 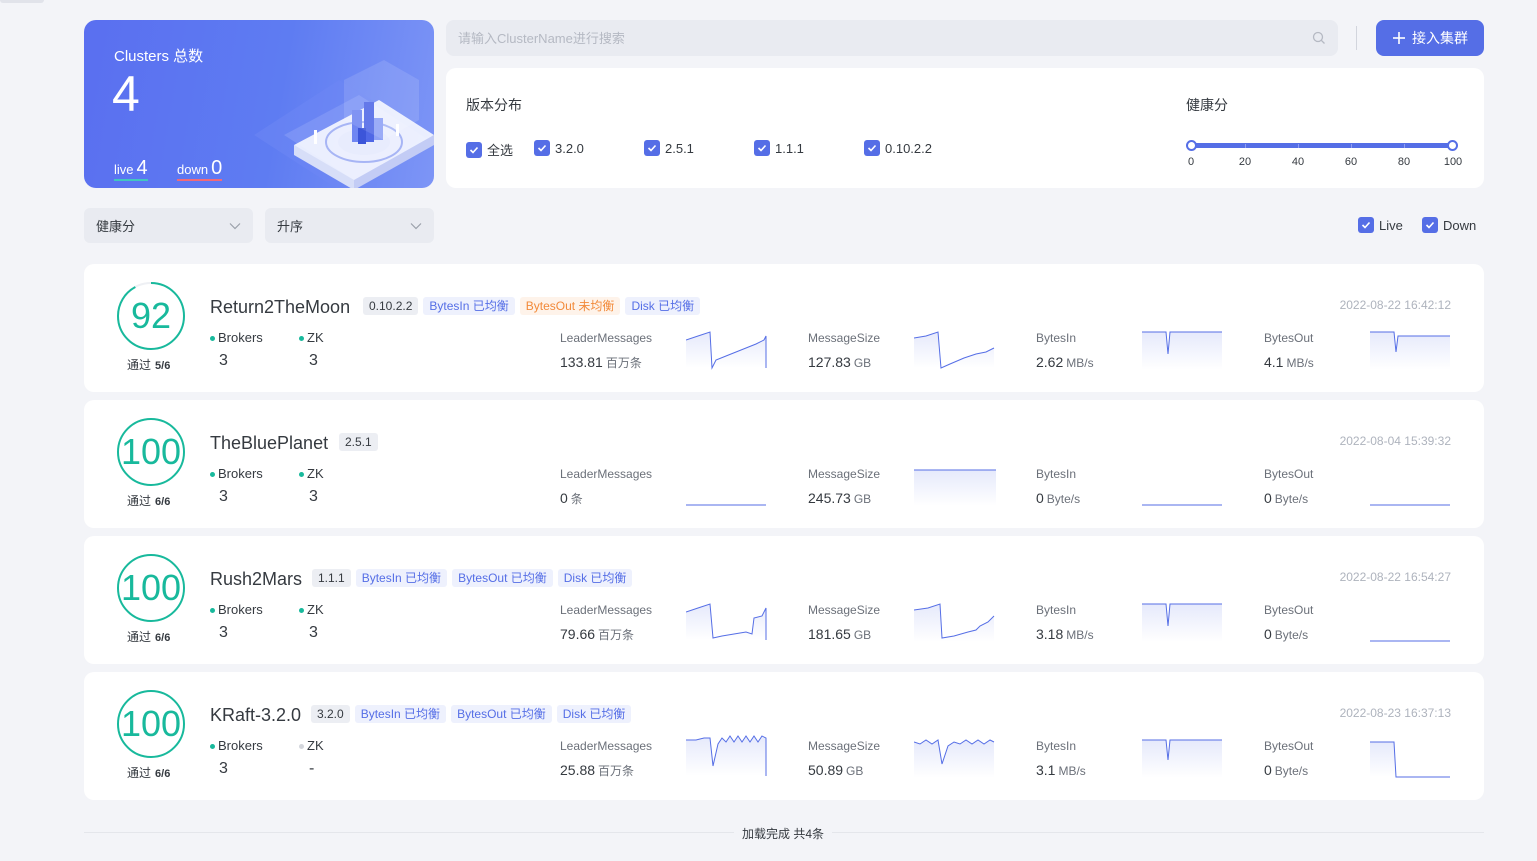 I want to click on metric-value: 3.18 MB/s, so click(x=1065, y=634).